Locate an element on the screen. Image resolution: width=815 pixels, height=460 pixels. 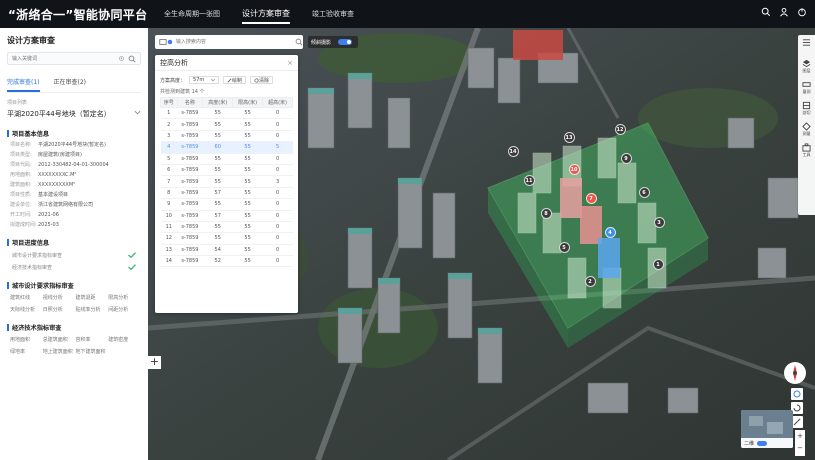
view-button is located at coordinates (797, 394).